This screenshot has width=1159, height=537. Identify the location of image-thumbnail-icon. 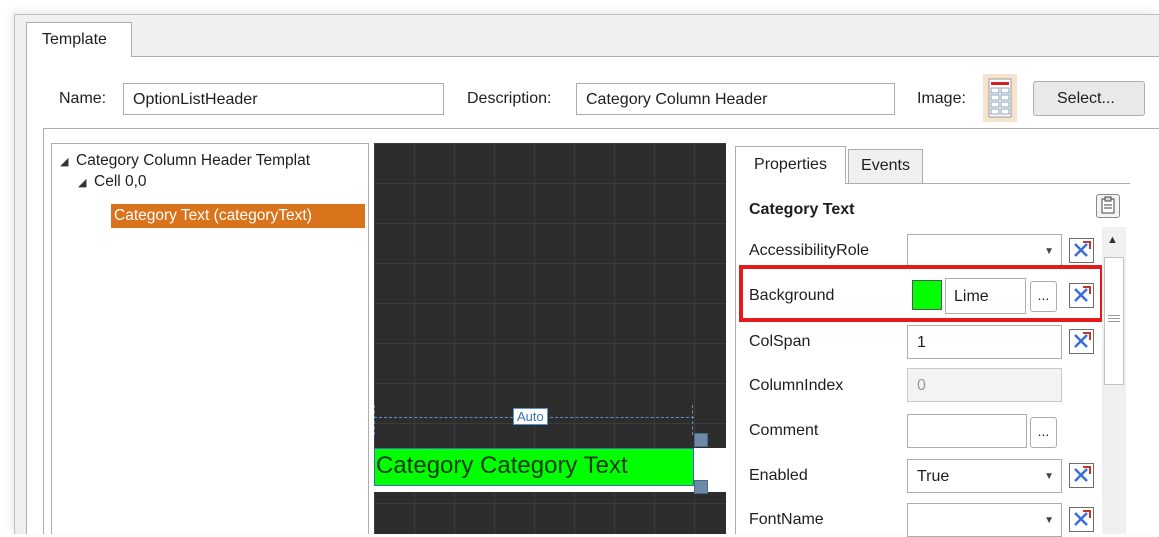
(1000, 98).